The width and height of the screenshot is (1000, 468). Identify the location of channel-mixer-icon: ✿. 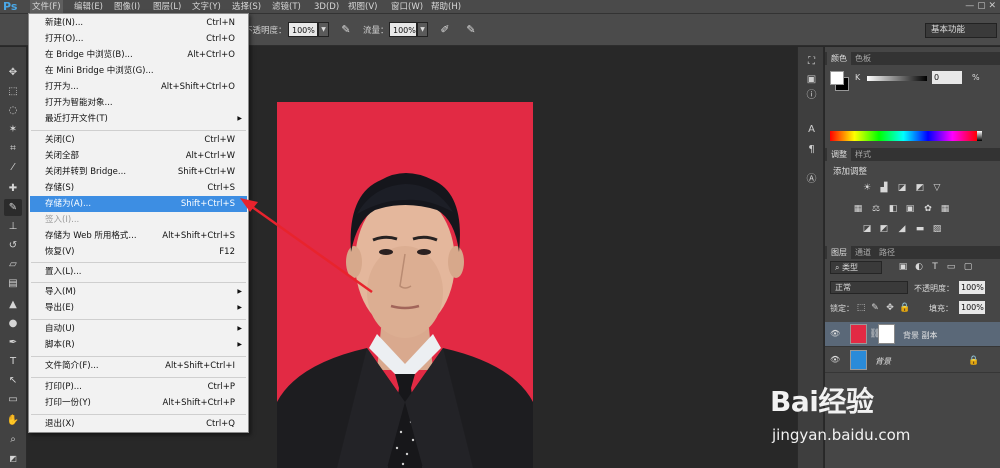
(928, 209).